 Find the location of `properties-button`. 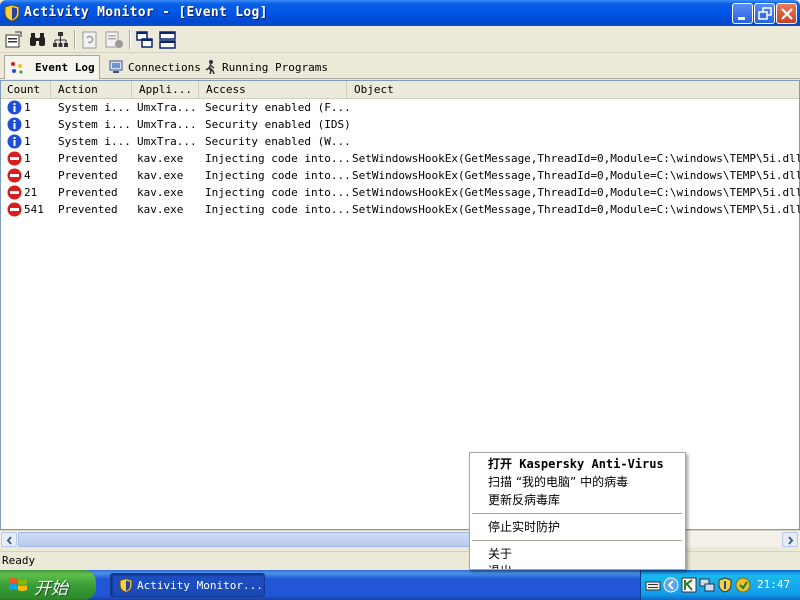

properties-button is located at coordinates (14, 40).